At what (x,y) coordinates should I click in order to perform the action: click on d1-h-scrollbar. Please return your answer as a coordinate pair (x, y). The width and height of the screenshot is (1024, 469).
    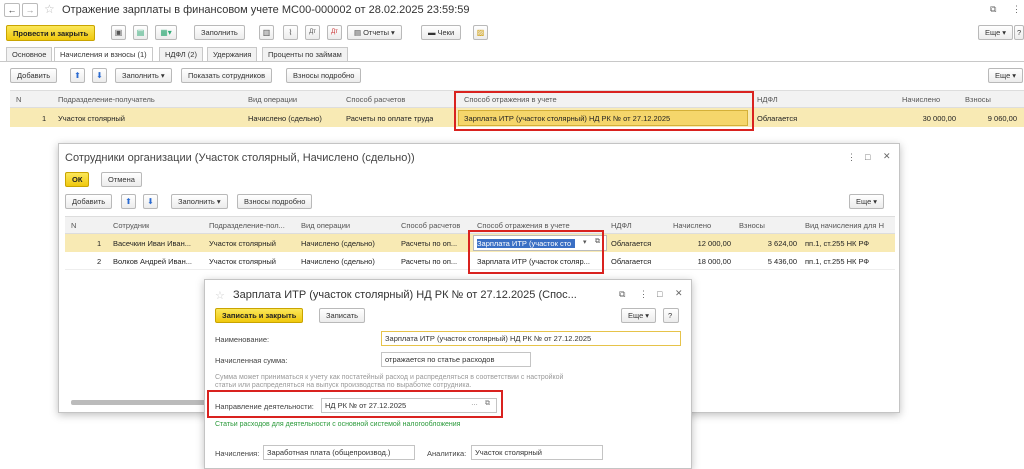
    Looking at the image, I should click on (141, 402).